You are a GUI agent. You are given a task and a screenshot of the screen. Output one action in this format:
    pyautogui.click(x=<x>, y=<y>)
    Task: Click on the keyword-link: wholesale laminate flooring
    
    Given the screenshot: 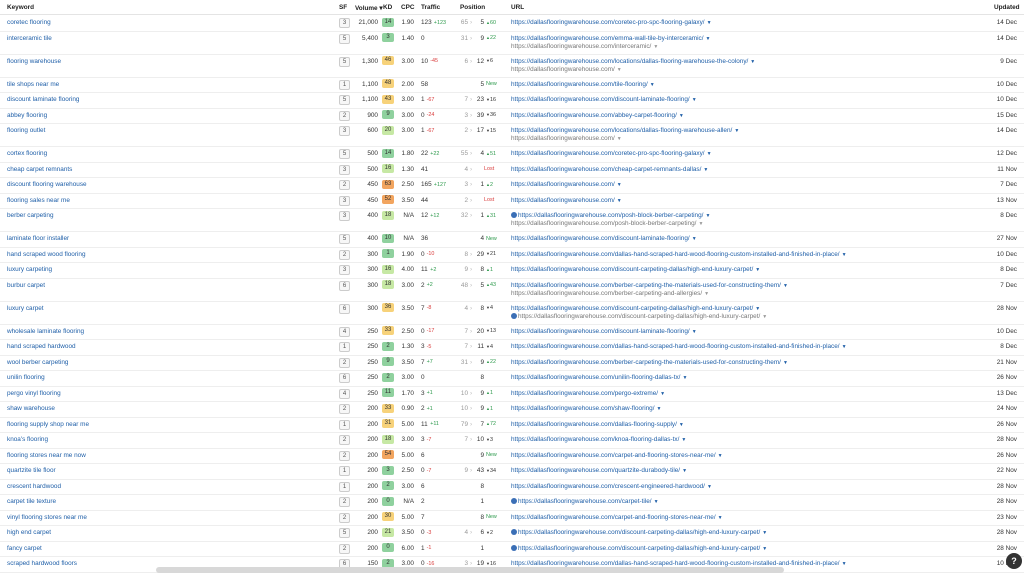 What is the action you would take?
    pyautogui.click(x=45, y=331)
    